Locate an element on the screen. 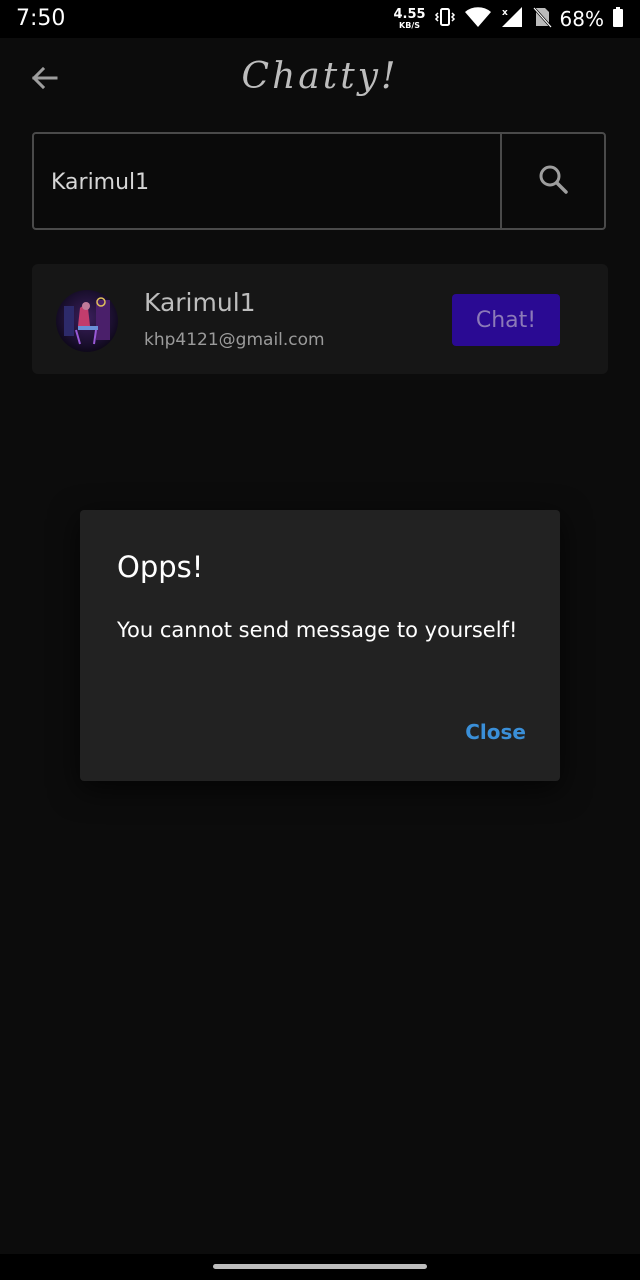  status-icons: 4.55 KB/S x 68% is located at coordinates (508, 19).